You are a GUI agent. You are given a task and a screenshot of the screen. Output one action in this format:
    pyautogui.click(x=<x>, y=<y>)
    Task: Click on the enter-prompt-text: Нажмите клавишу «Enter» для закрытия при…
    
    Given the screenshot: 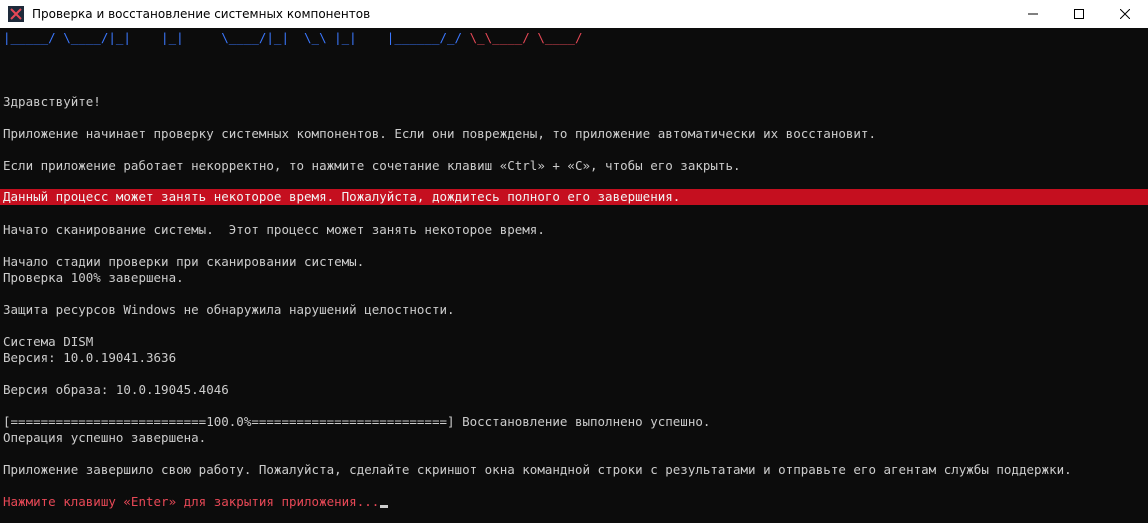 What is the action you would take?
    pyautogui.click(x=191, y=501)
    